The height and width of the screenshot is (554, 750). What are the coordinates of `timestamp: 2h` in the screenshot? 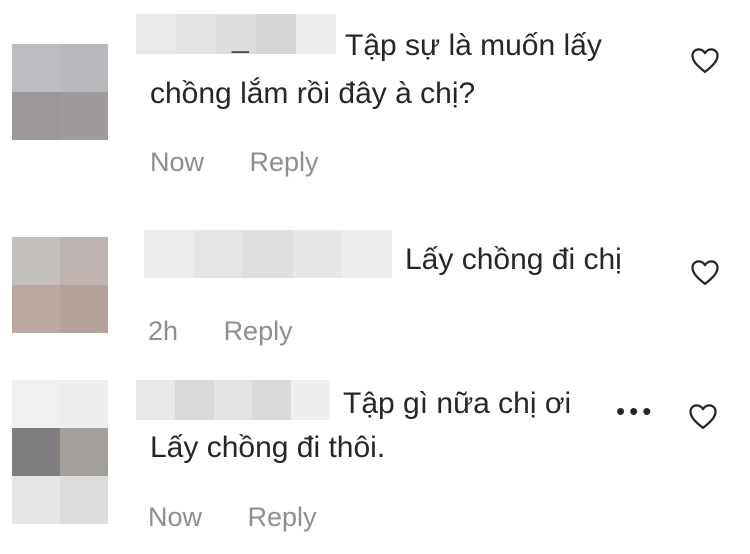 It's located at (163, 331).